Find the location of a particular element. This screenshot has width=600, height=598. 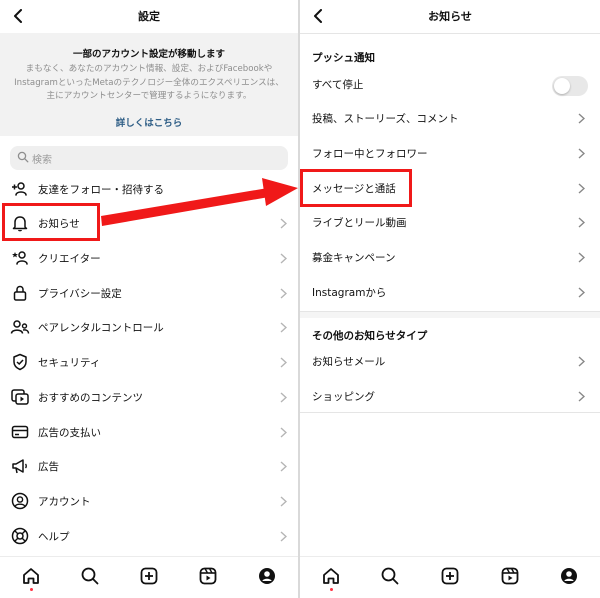

toggle-knob is located at coordinates (562, 86).